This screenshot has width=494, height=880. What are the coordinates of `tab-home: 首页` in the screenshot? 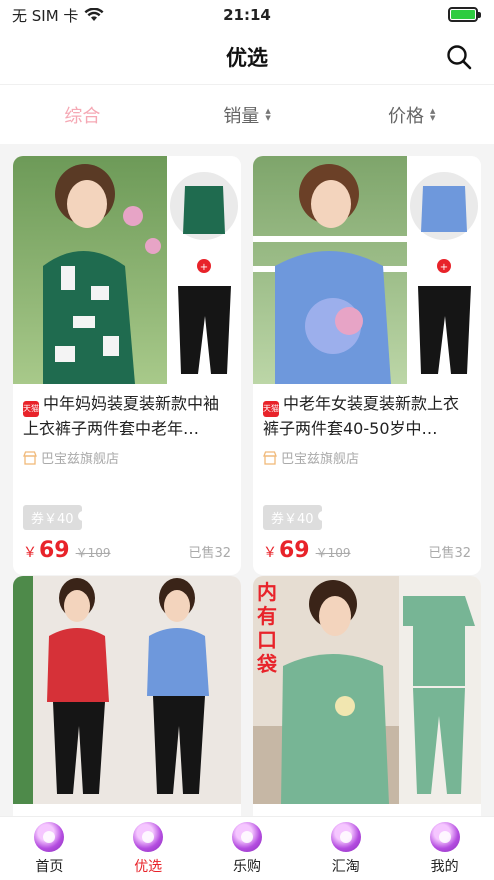 It's located at (49, 848).